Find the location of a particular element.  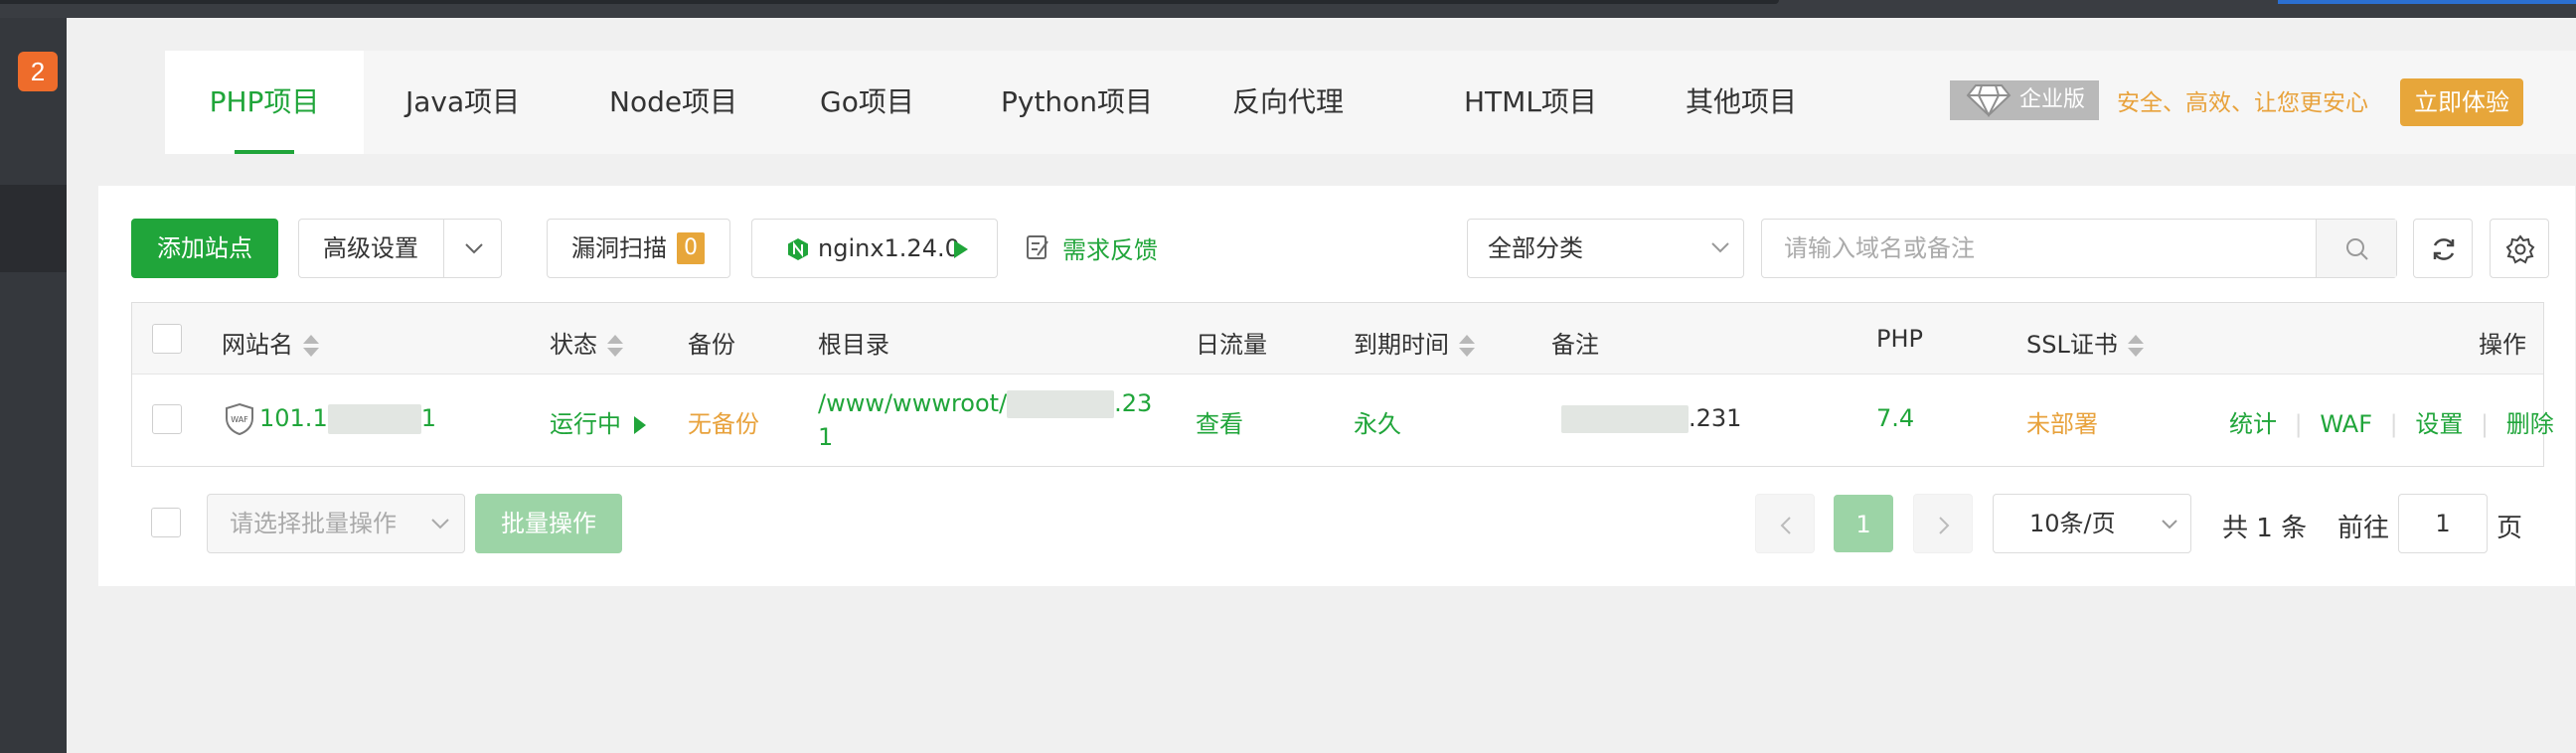

category-value: 全部分类 is located at coordinates (1535, 248).